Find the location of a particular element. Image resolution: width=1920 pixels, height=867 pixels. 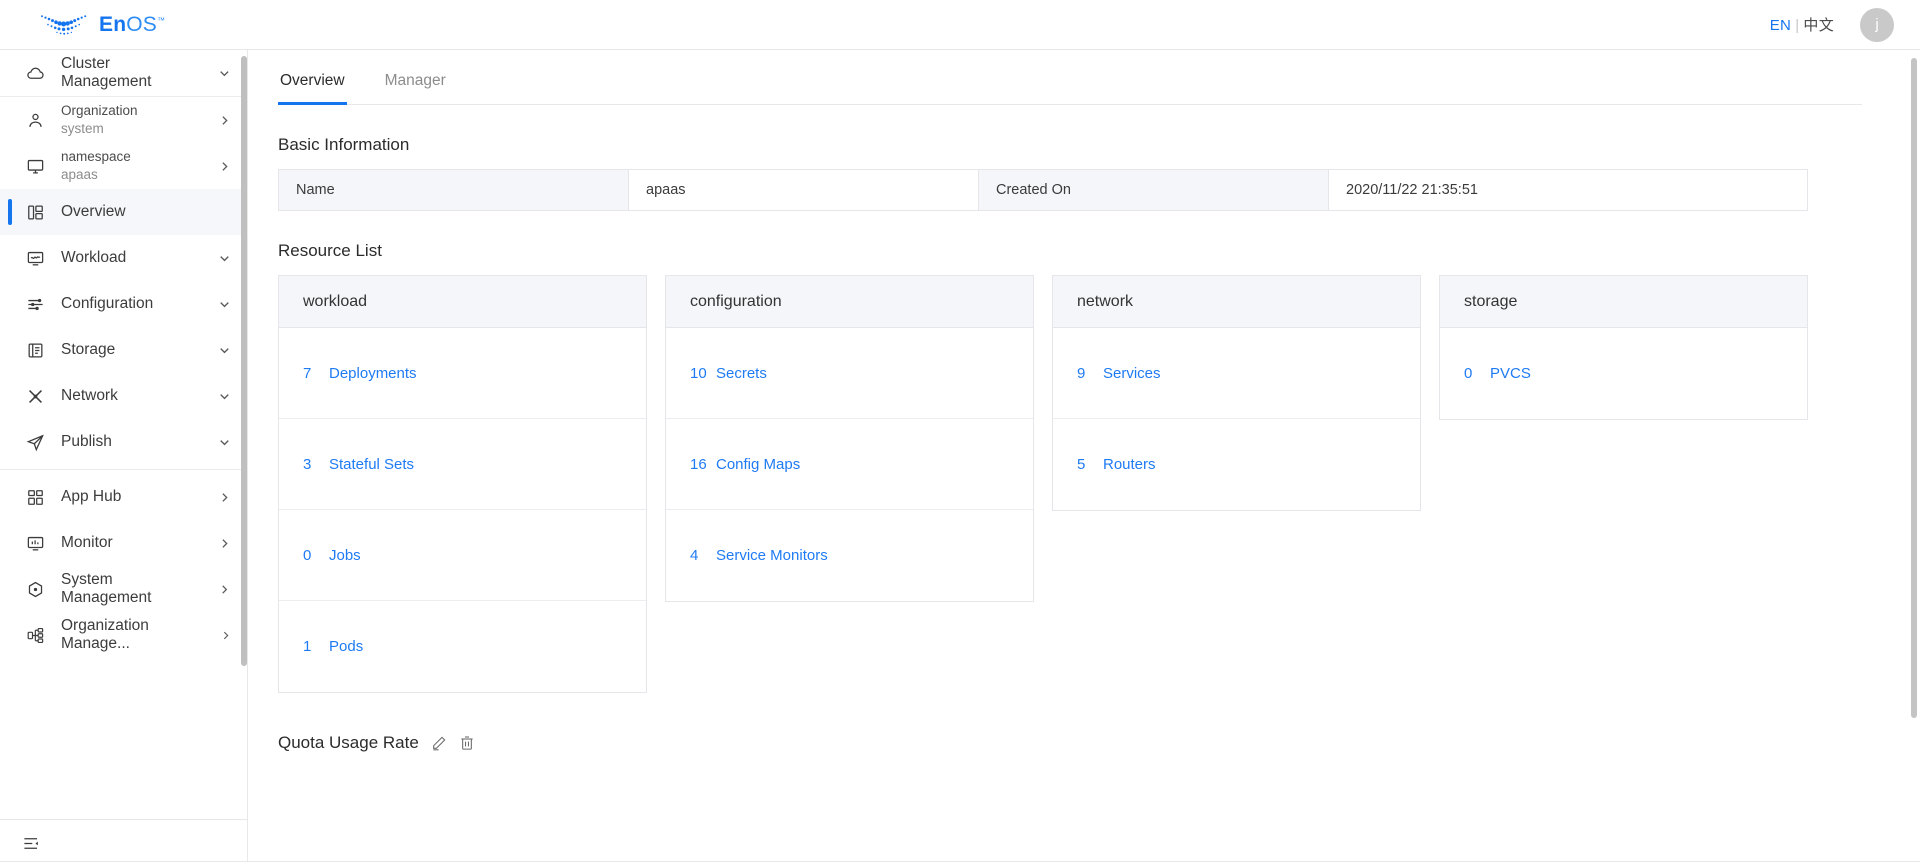

lang-zh-option: 中文 is located at coordinates (1818, 25).